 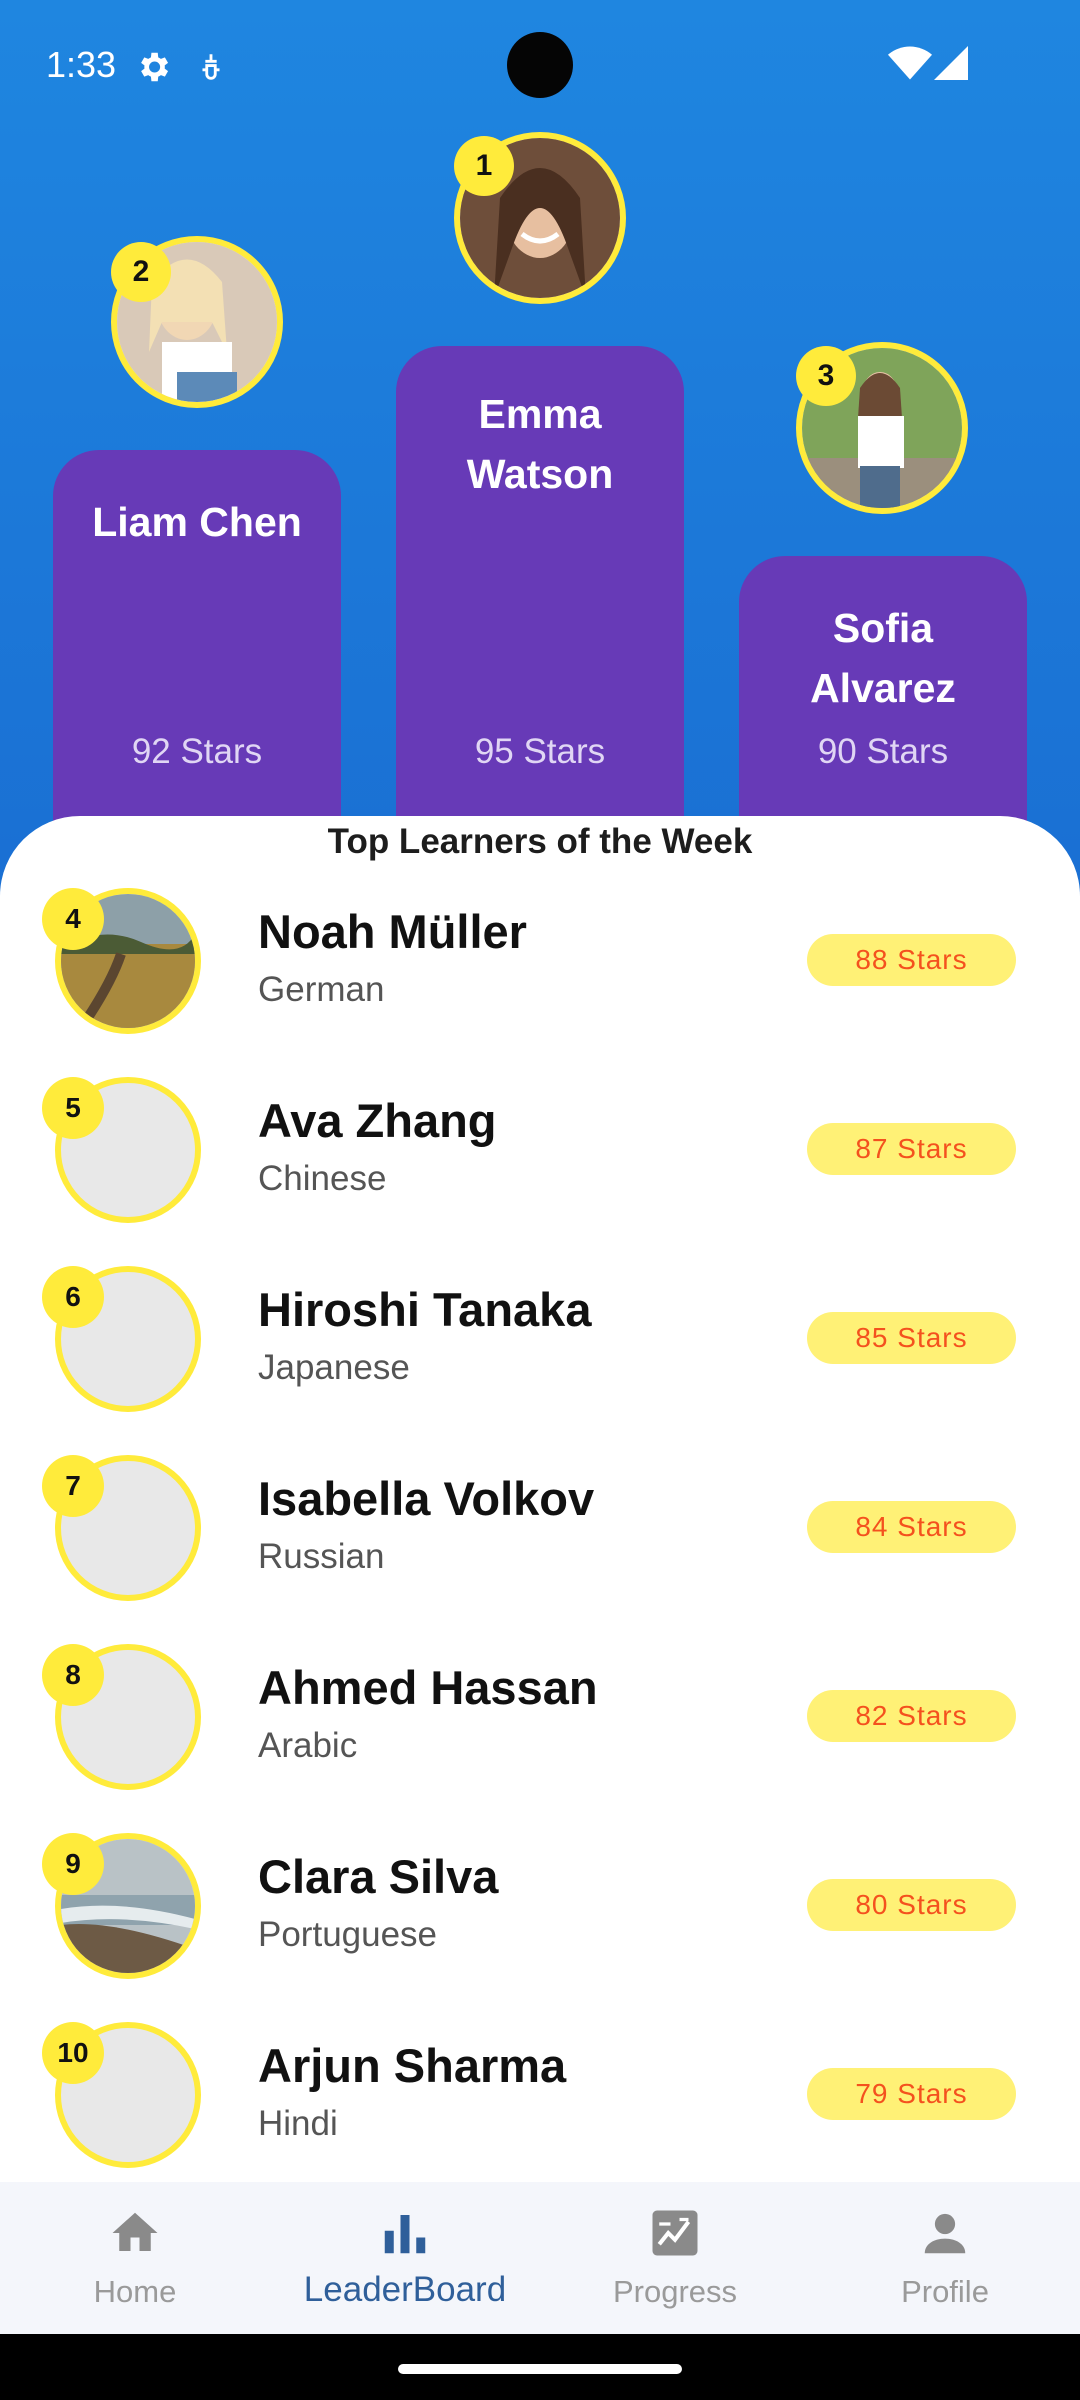 I want to click on signal-icon, so click(x=951, y=63).